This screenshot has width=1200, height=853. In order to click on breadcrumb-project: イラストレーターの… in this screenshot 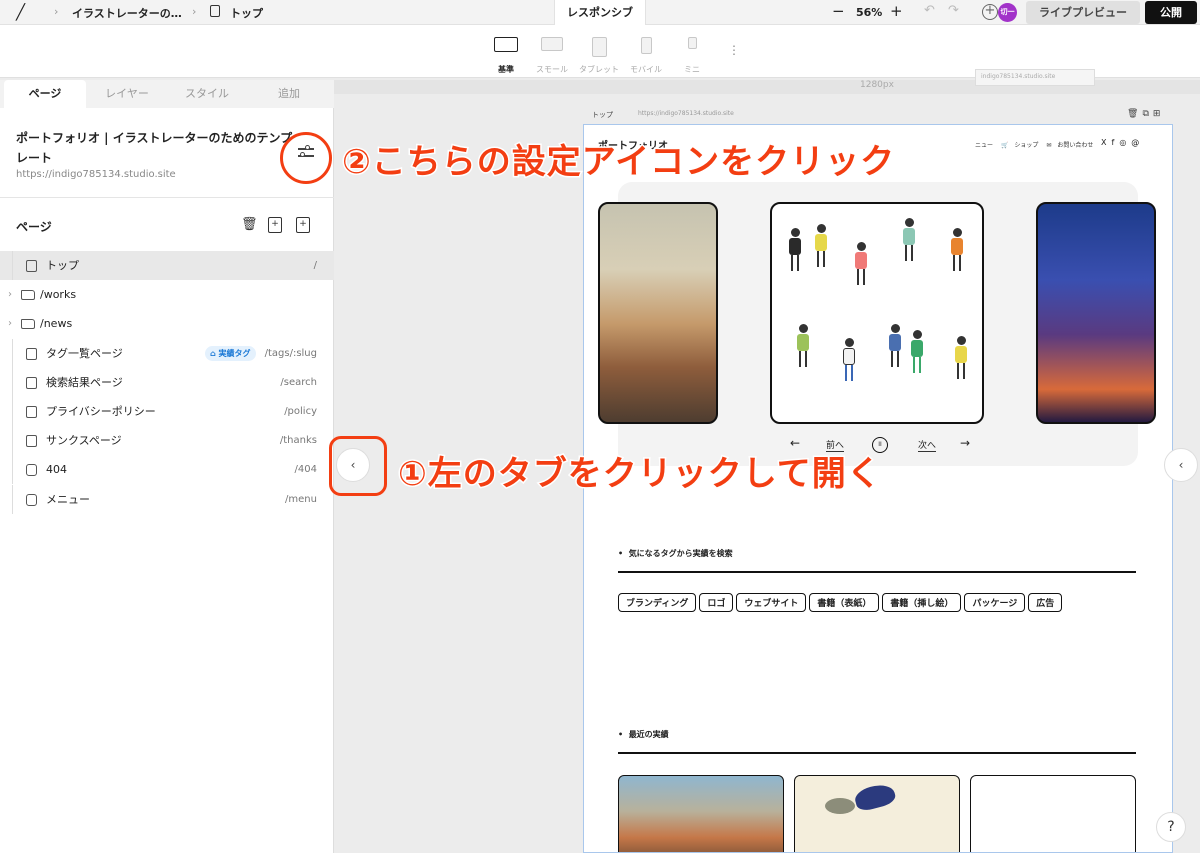, I will do `click(127, 13)`.